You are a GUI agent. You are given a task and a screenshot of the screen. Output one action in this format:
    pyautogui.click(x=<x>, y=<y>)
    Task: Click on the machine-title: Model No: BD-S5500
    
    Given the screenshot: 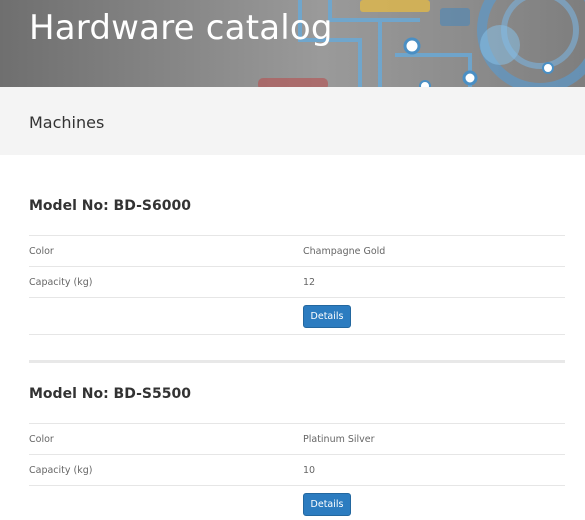 What is the action you would take?
    pyautogui.click(x=110, y=394)
    